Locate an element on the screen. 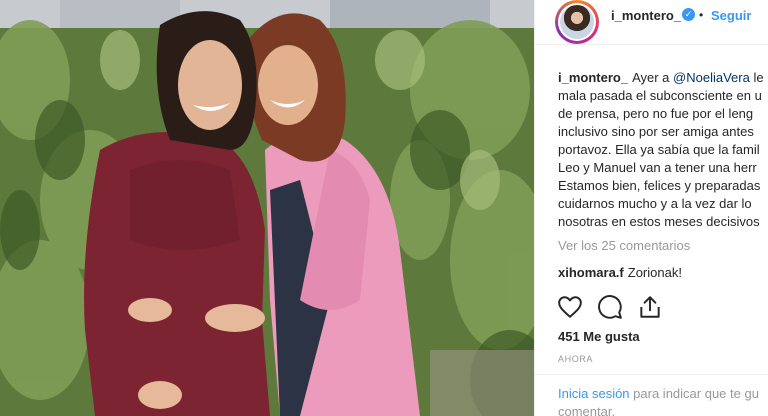 The image size is (768, 416). avatar-image is located at coordinates (577, 22).